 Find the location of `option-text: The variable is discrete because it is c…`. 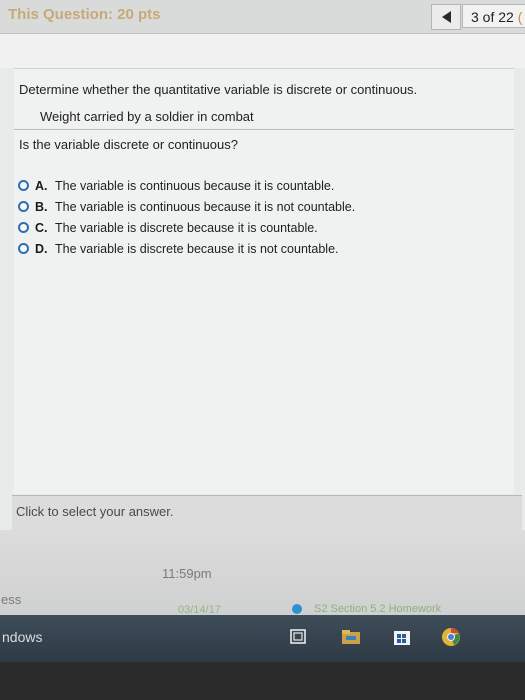

option-text: The variable is discrete because it is c… is located at coordinates (186, 227).